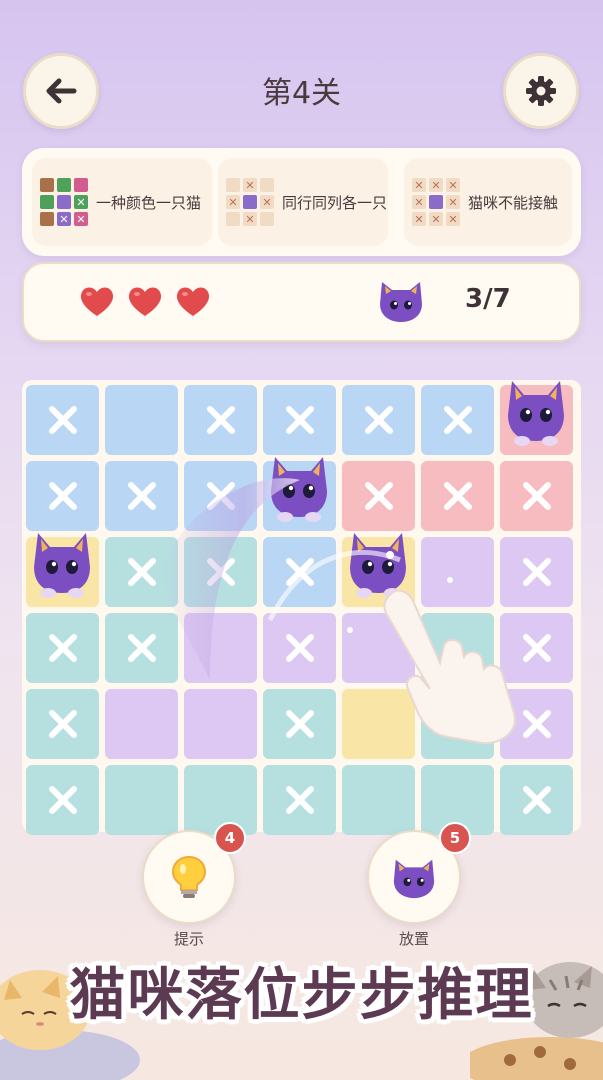 Image resolution: width=603 pixels, height=1080 pixels. What do you see at coordinates (488, 299) in the screenshot?
I see `progress-counter: 3/7` at bounding box center [488, 299].